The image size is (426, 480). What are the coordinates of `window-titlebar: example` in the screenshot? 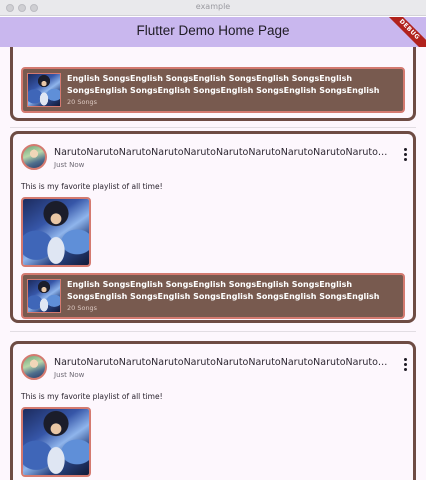 It's located at (213, 8).